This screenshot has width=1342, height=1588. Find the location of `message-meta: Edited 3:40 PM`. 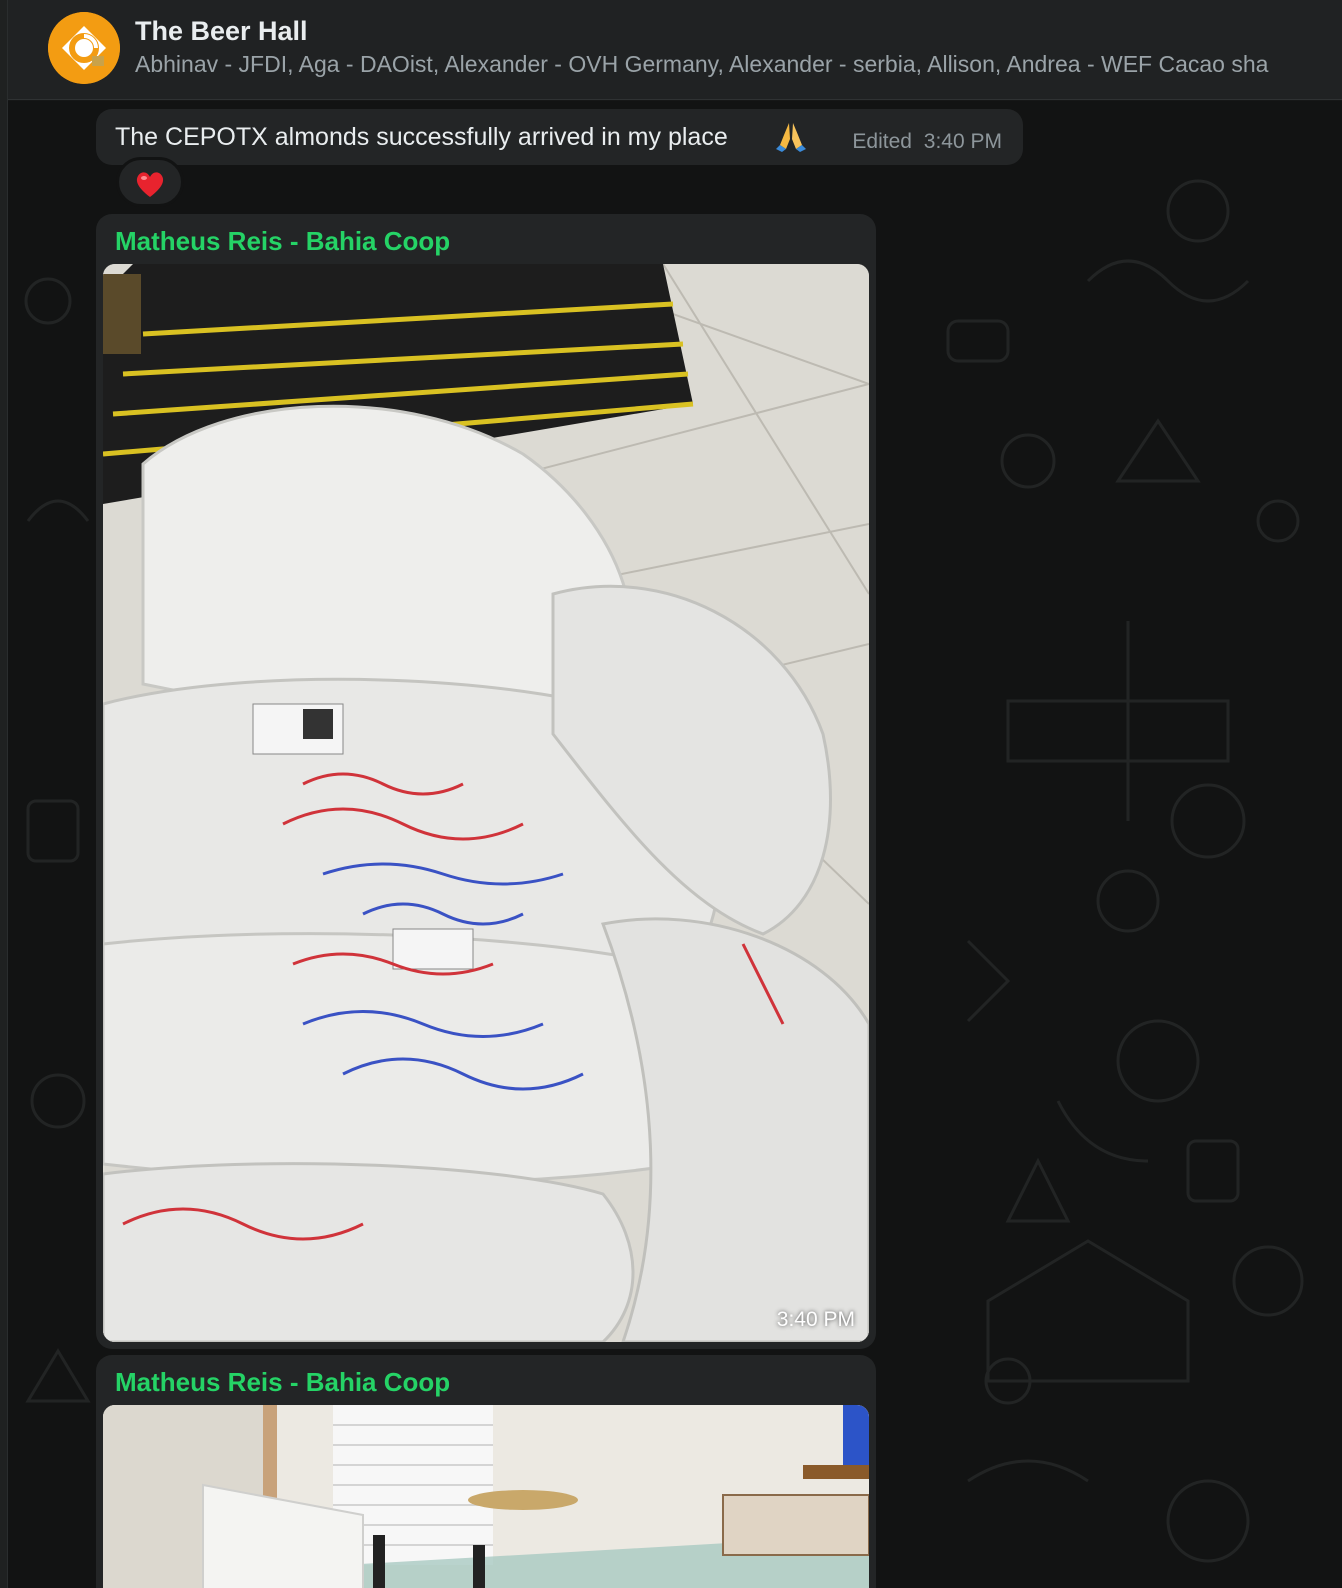

message-meta: Edited 3:40 PM is located at coordinates (924, 142).